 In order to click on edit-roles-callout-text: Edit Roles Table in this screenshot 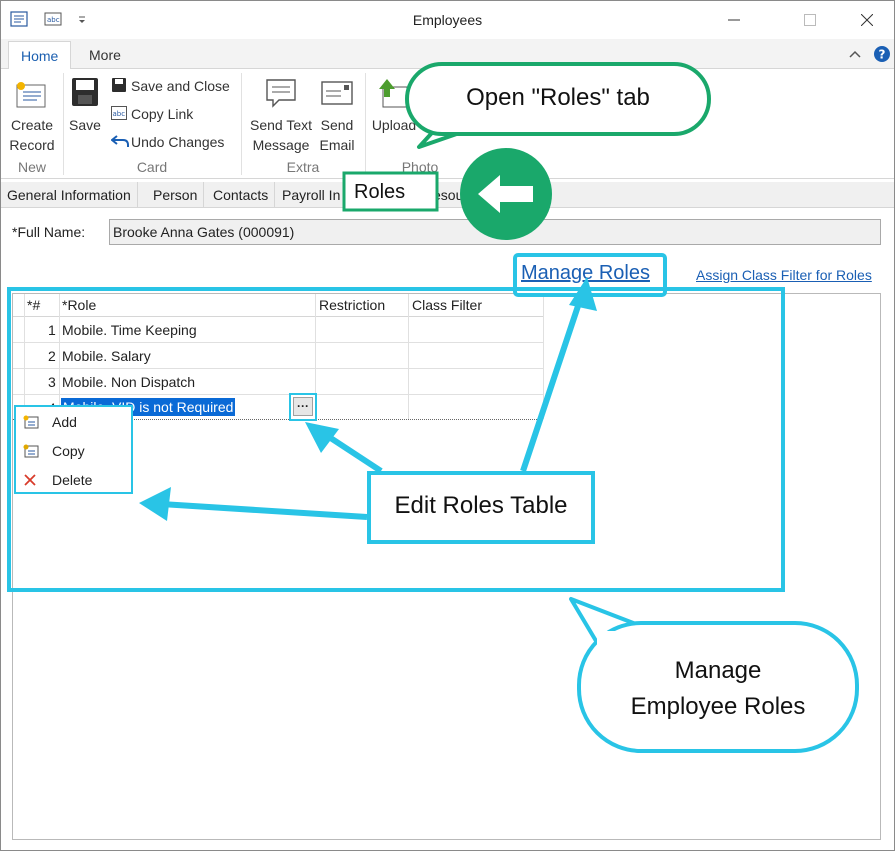, I will do `click(481, 505)`.